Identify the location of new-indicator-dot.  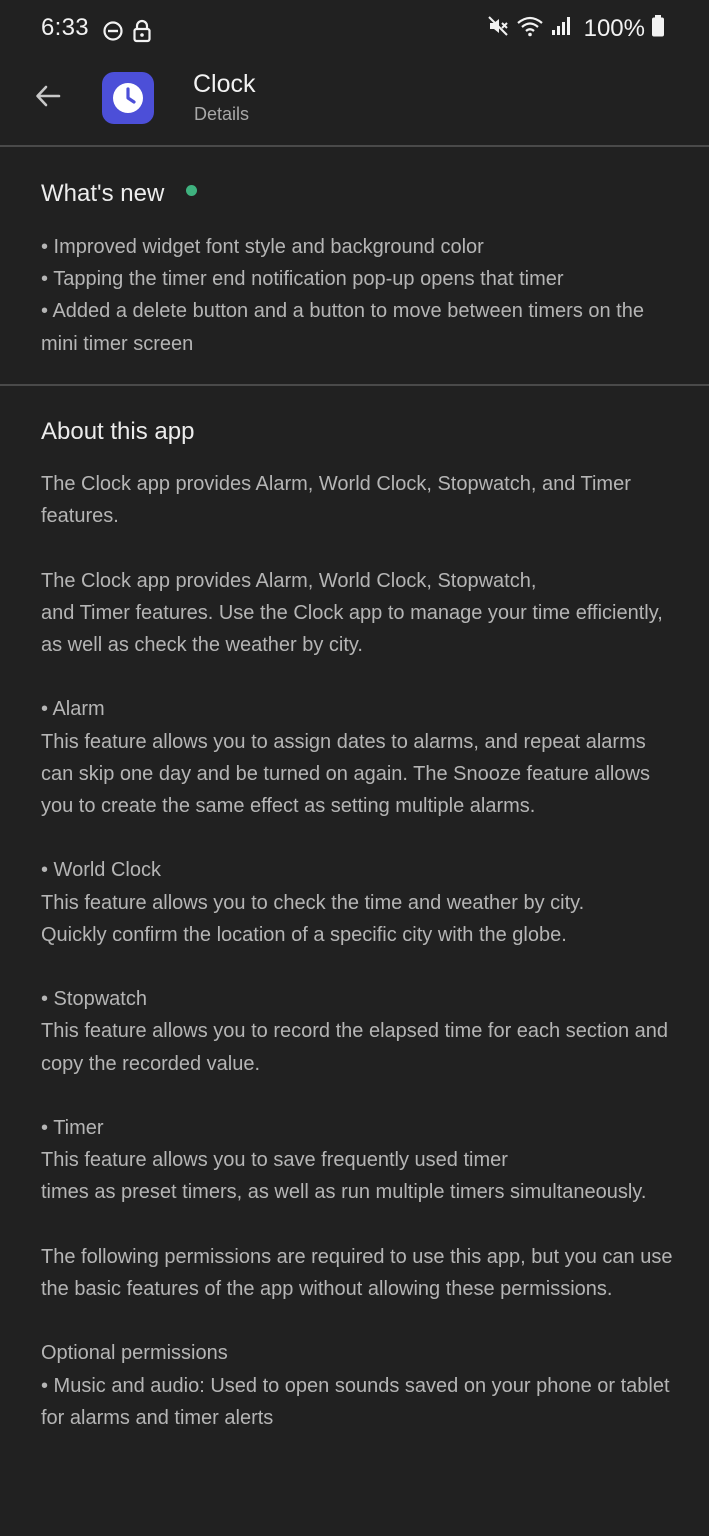
(192, 190).